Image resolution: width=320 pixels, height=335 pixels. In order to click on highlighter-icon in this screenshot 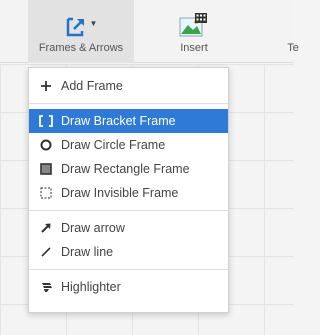, I will do `click(46, 287)`.